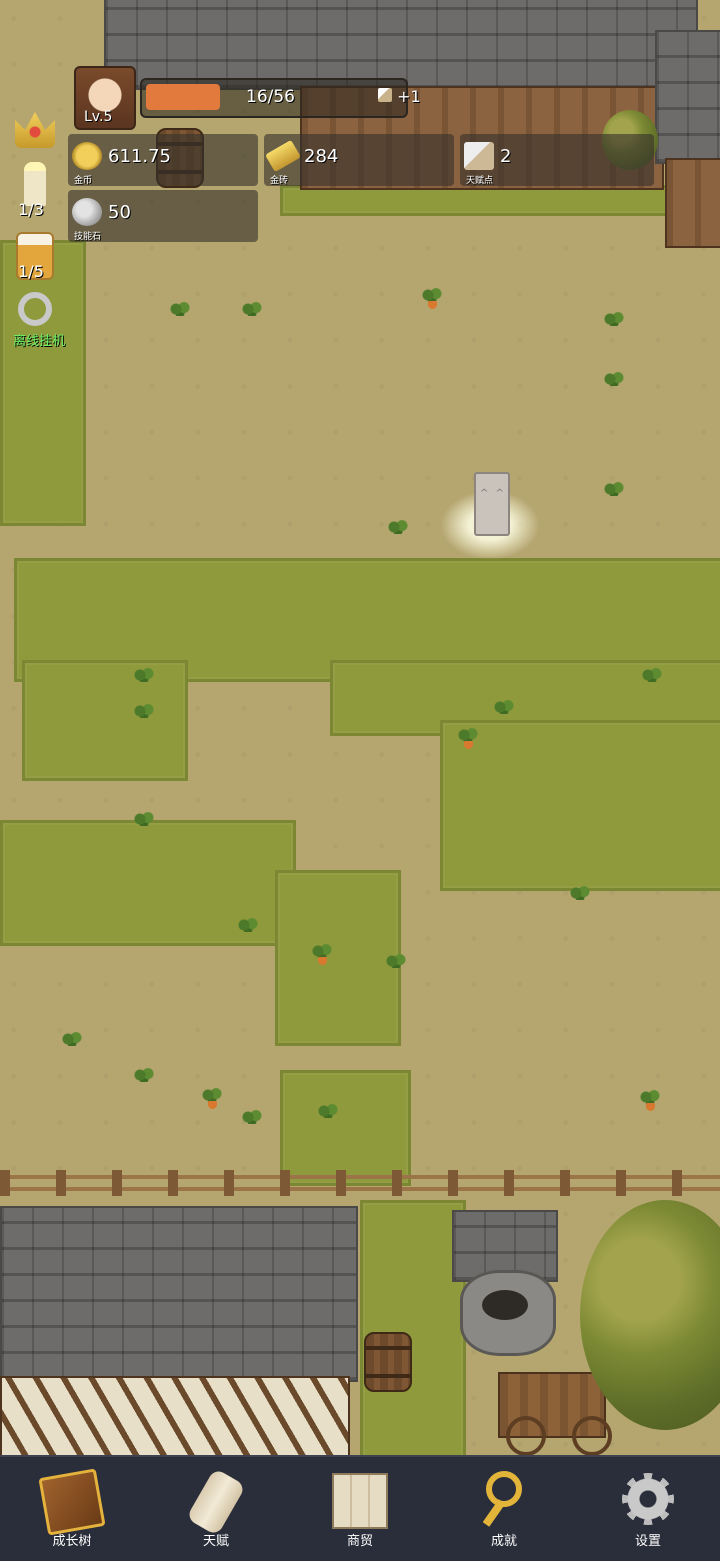 This screenshot has height=1561, width=720. Describe the element at coordinates (388, 1362) in the screenshot. I see `barrel` at that location.